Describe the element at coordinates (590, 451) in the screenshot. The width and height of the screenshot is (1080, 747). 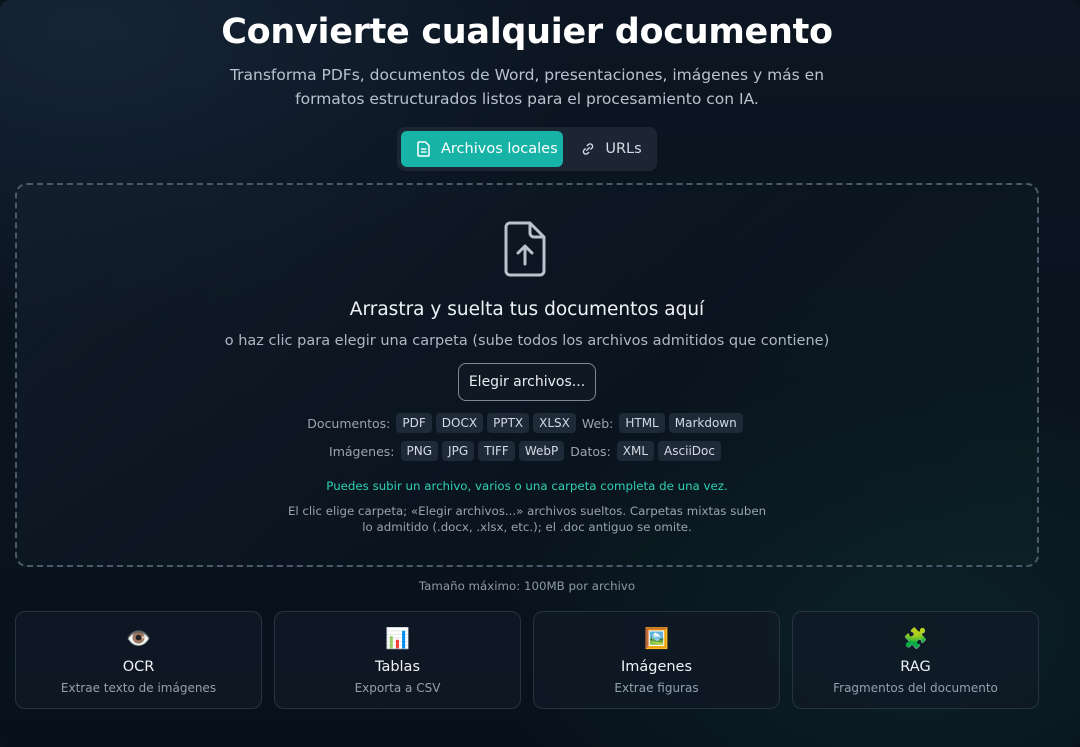
I see `format-label-datos: Datos:` at that location.